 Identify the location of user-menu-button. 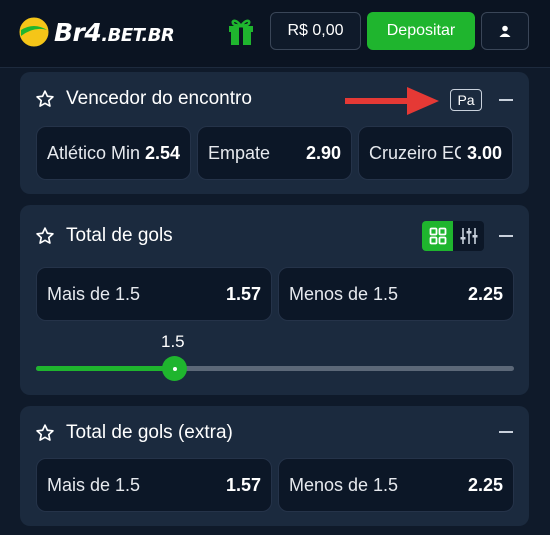
(505, 31).